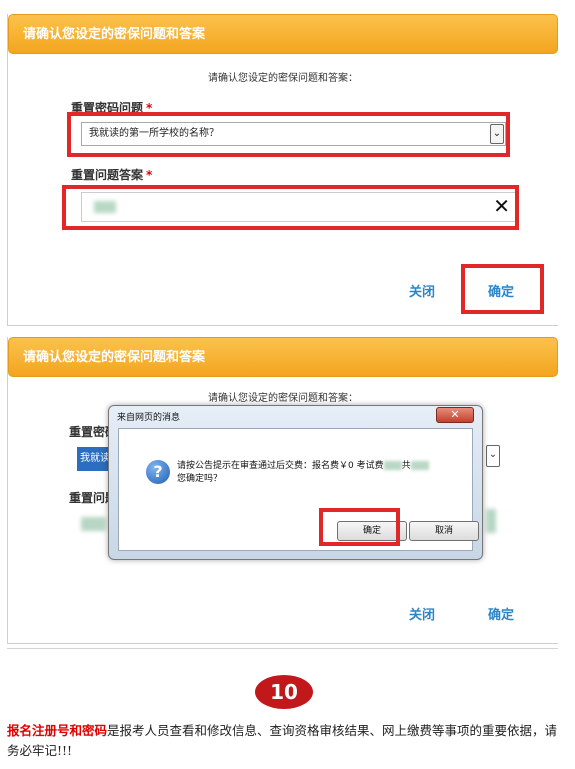 This screenshot has width=575, height=769. Describe the element at coordinates (158, 472) in the screenshot. I see `question-icon: ?` at that location.